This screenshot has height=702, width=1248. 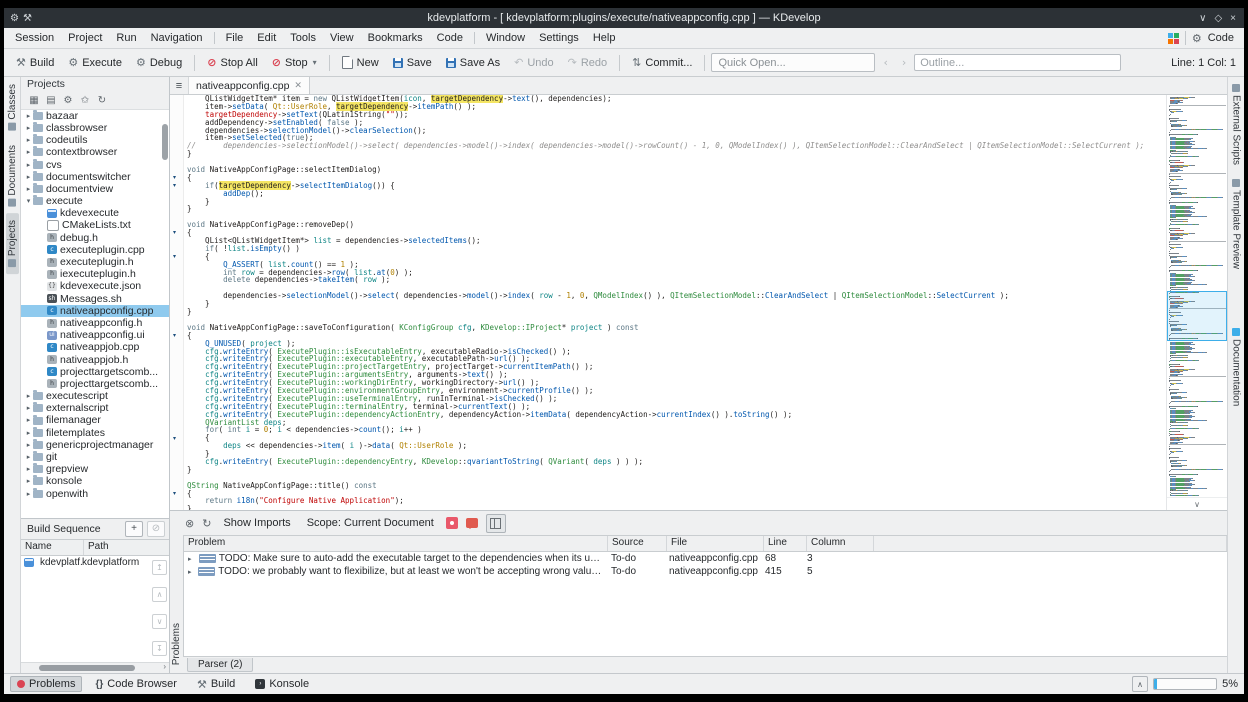 What do you see at coordinates (95, 262) in the screenshot?
I see `tree-item-executeplugin-h: h executeplugin.h` at bounding box center [95, 262].